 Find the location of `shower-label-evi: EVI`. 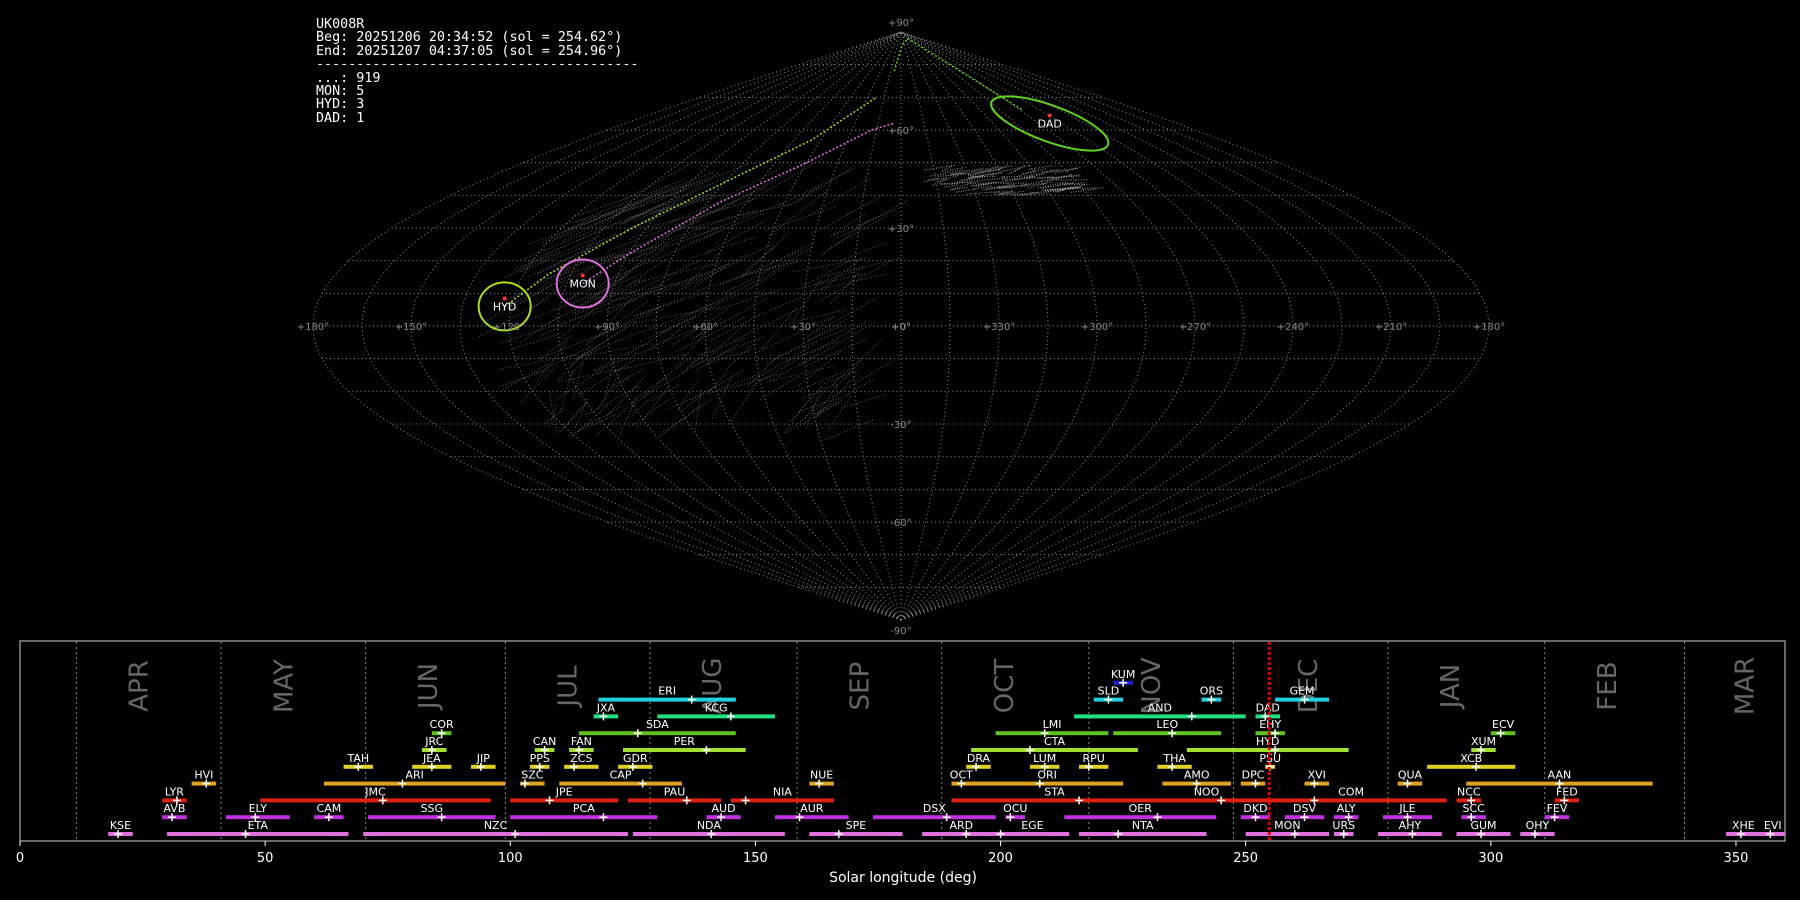

shower-label-evi: EVI is located at coordinates (1773, 825).